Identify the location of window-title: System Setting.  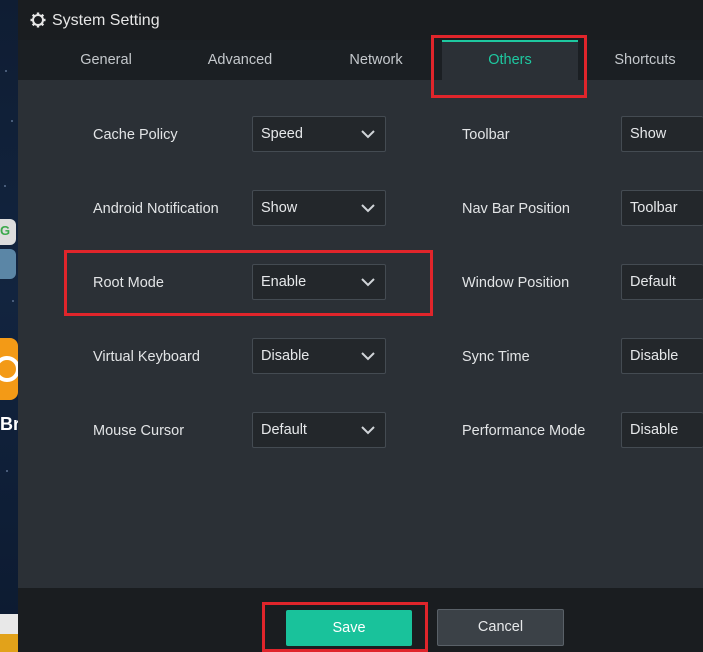
(106, 20).